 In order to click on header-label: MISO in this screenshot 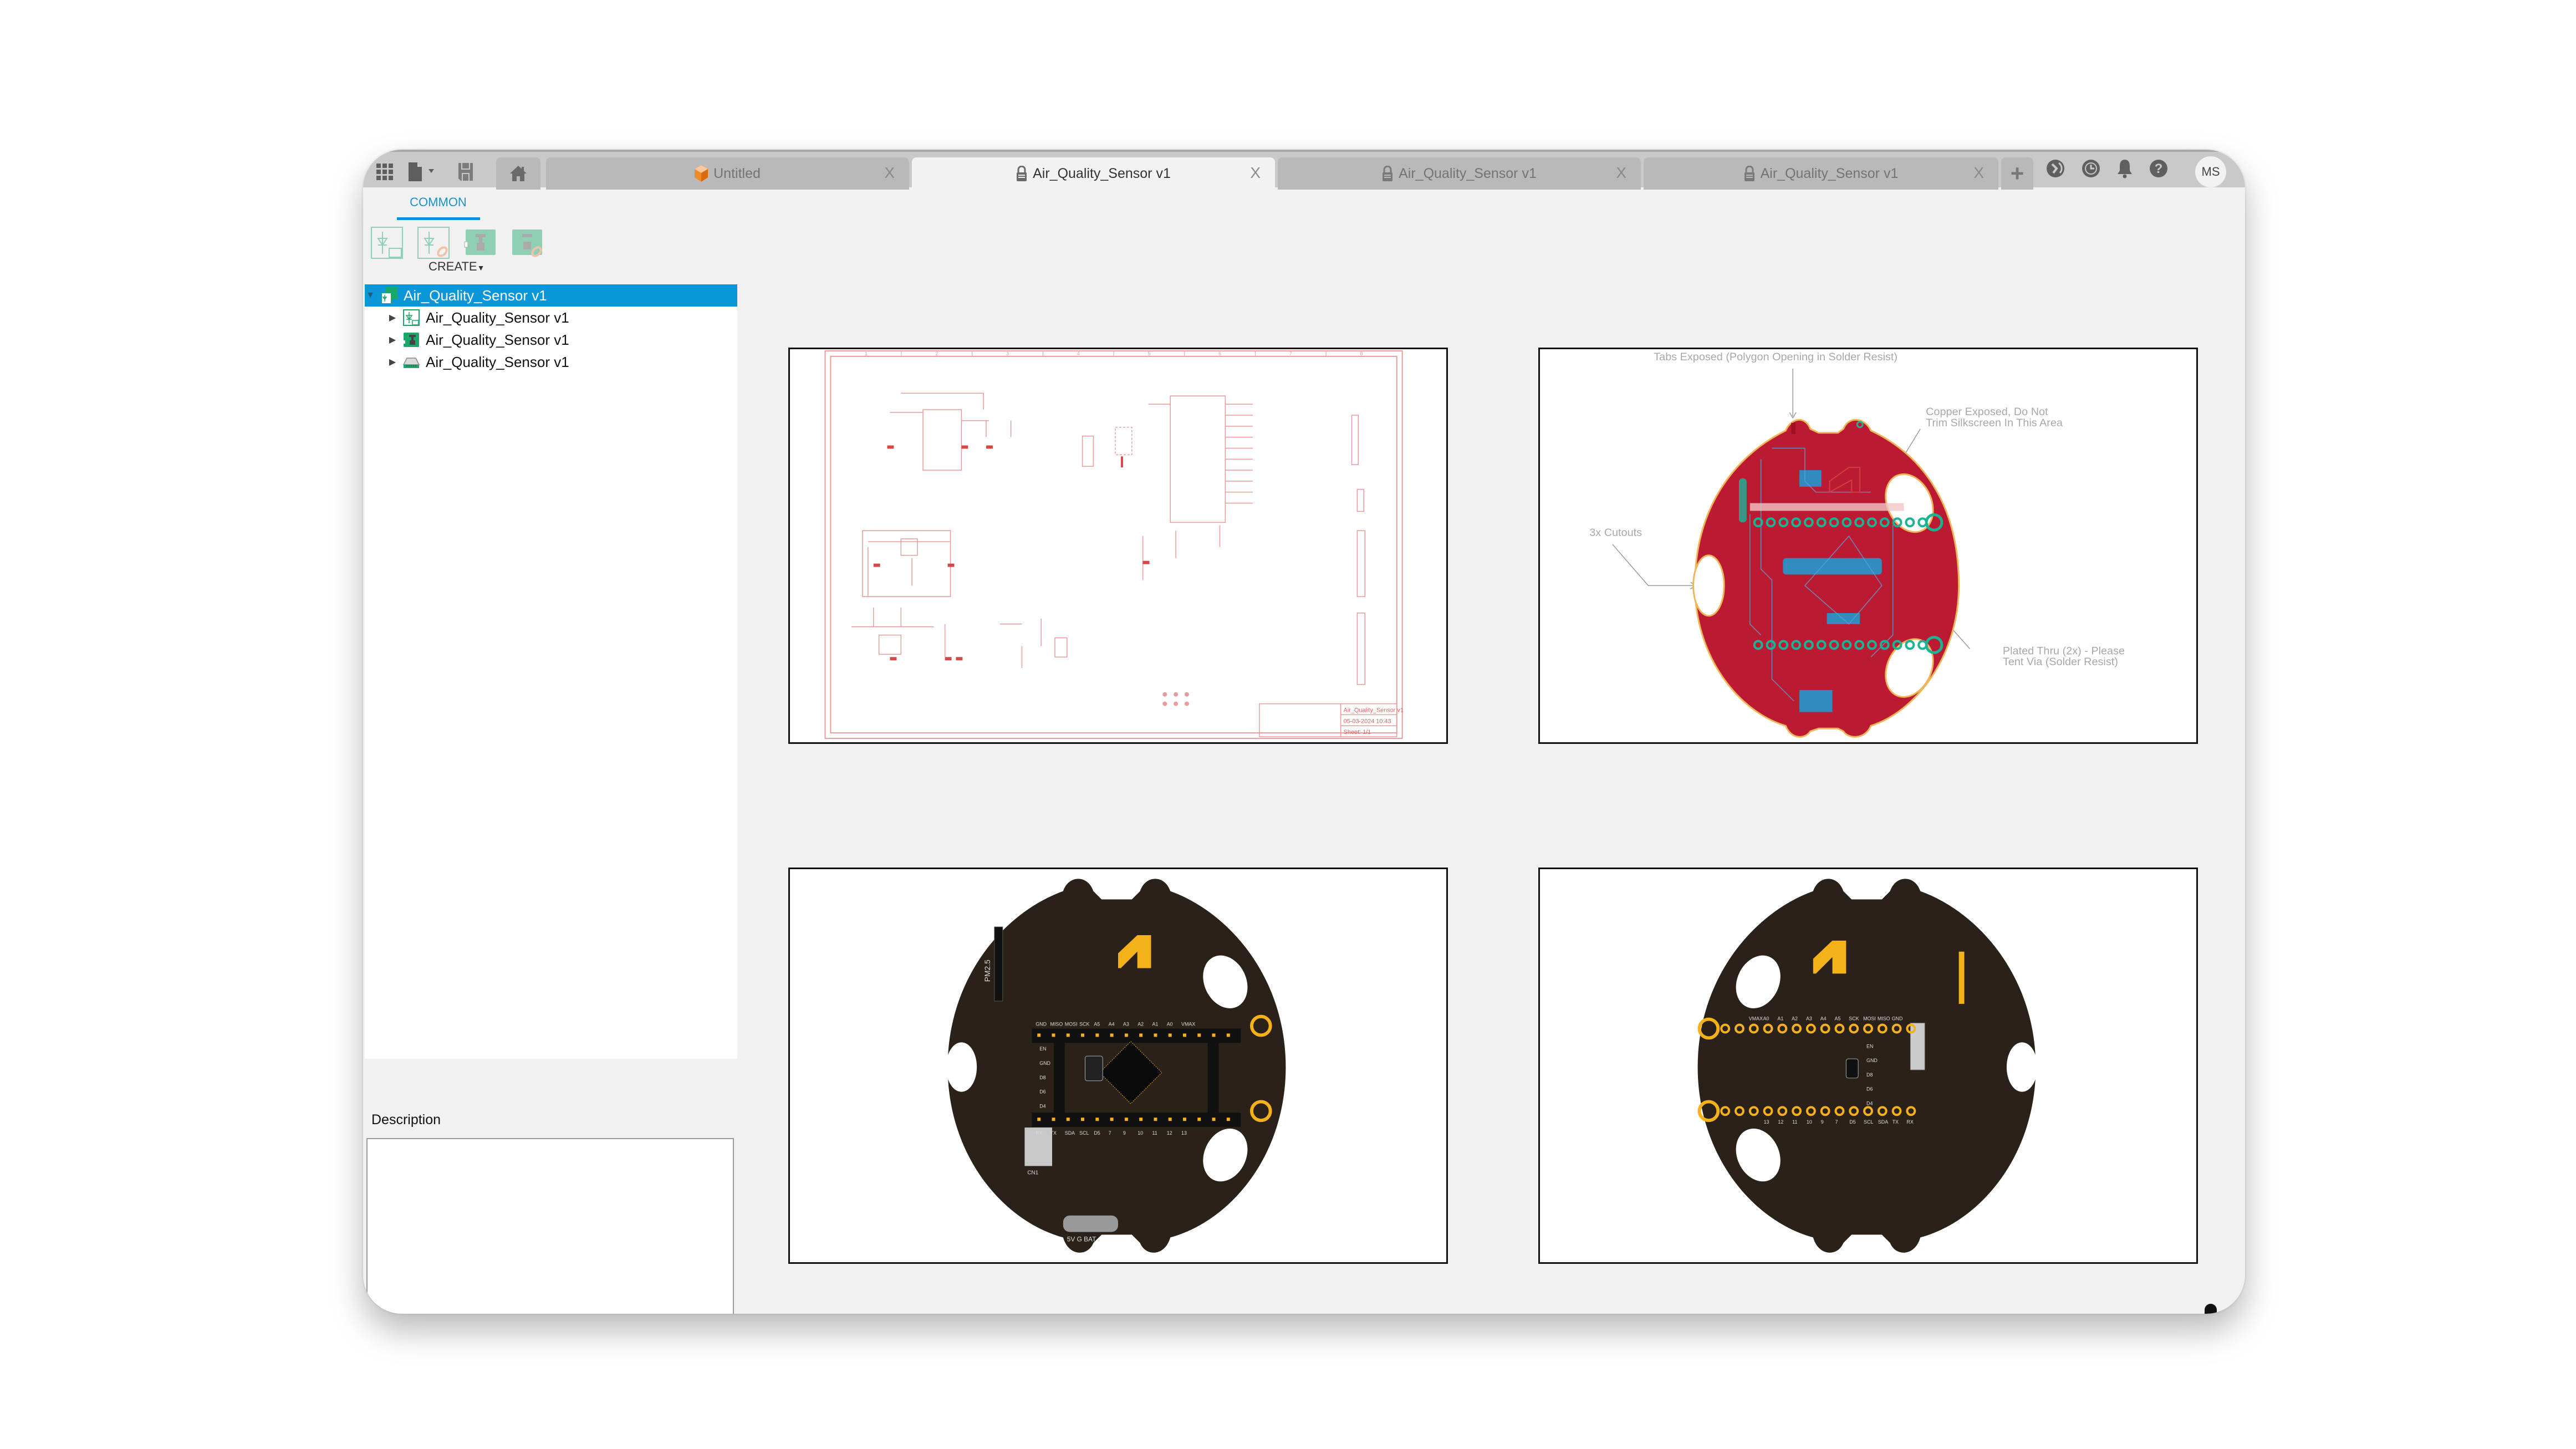, I will do `click(1884, 1019)`.